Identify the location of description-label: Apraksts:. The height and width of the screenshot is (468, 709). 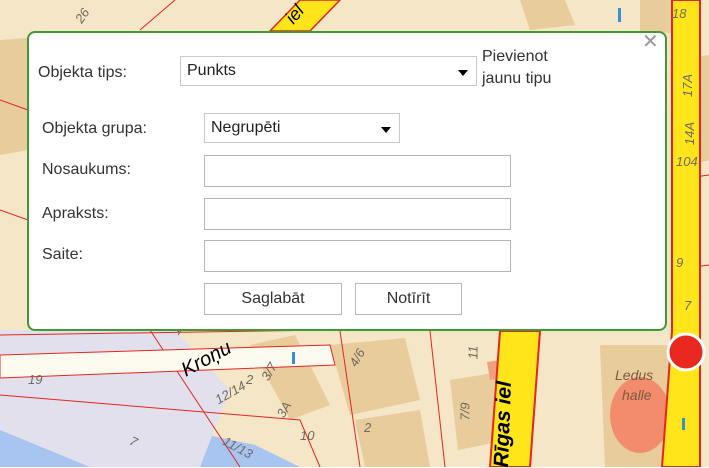
(75, 213).